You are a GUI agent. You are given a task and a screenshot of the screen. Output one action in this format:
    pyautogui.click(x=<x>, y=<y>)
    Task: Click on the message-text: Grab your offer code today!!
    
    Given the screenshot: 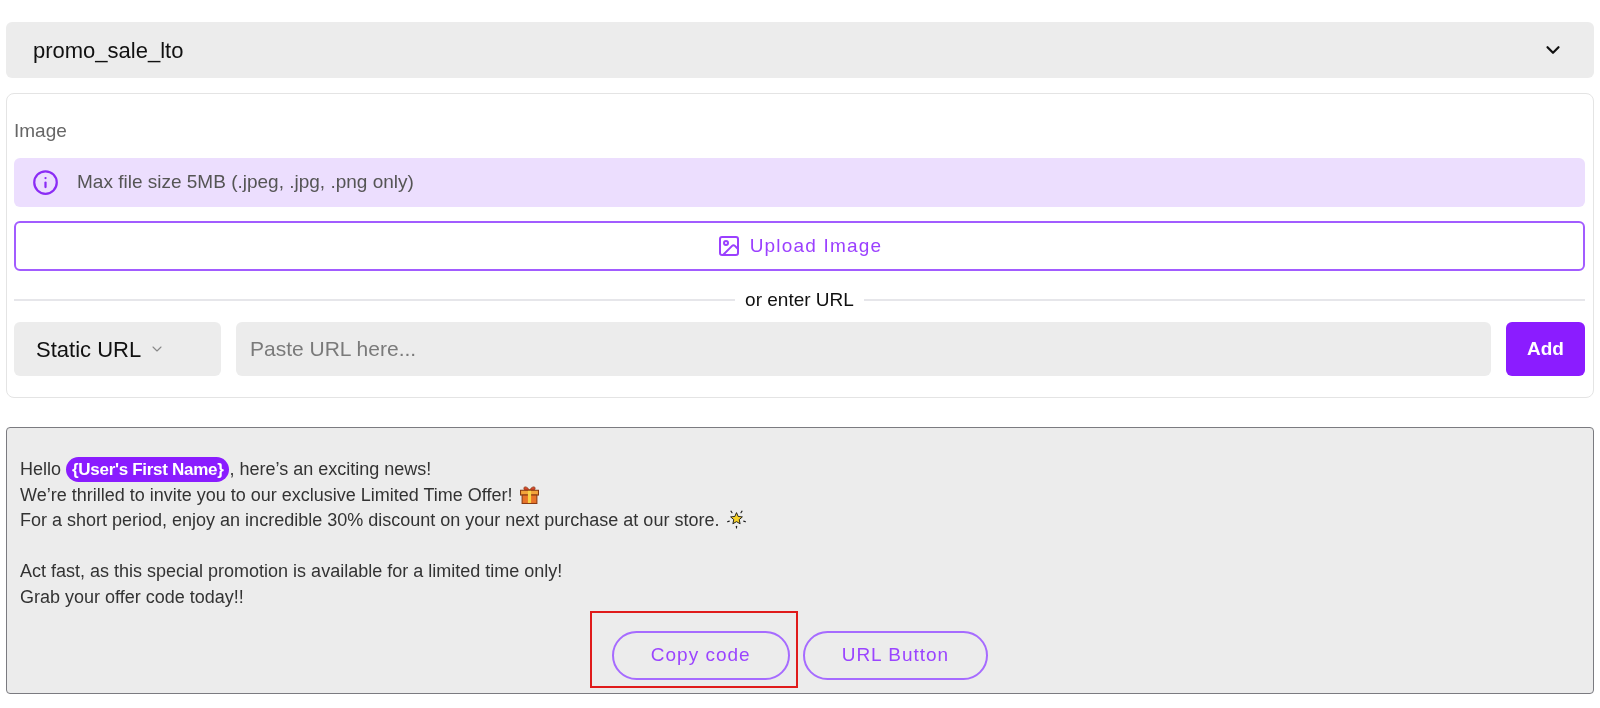 What is the action you would take?
    pyautogui.click(x=132, y=596)
    